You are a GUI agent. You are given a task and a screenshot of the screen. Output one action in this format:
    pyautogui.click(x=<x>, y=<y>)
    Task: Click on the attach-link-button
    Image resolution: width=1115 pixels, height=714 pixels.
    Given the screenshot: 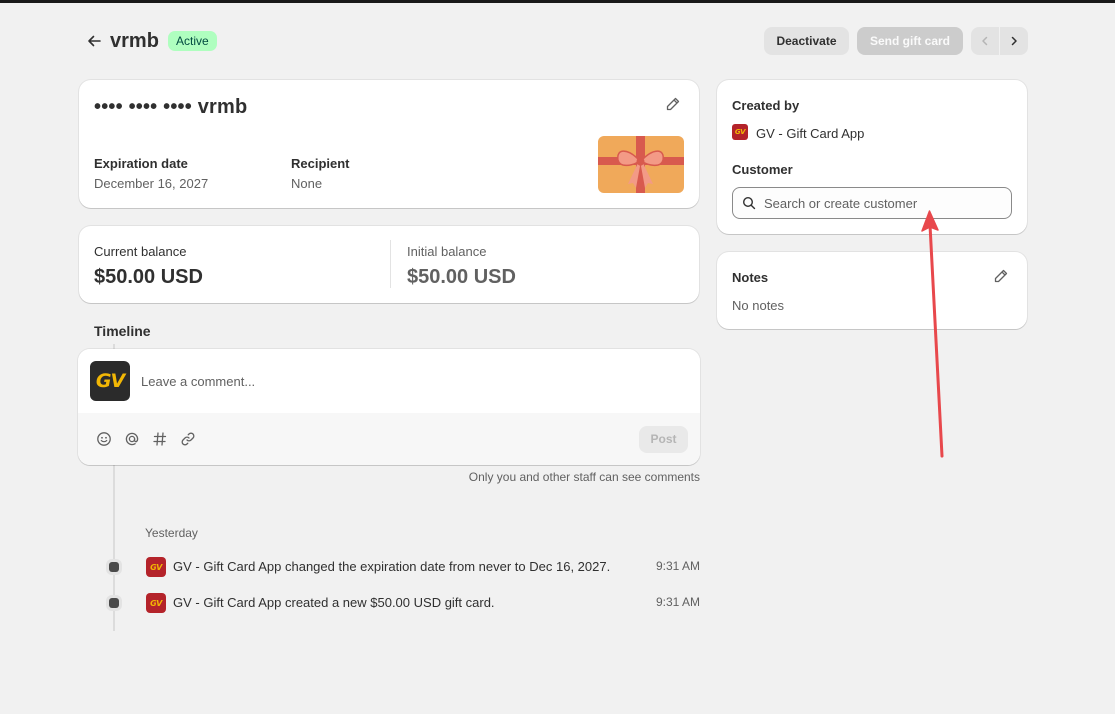 What is the action you would take?
    pyautogui.click(x=188, y=439)
    